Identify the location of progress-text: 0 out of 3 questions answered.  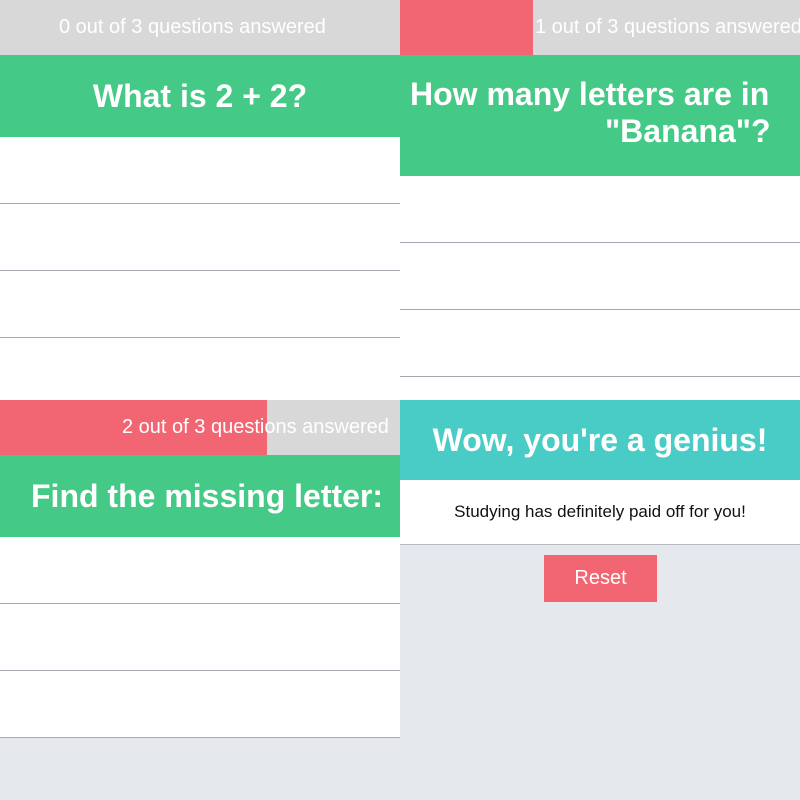
(192, 27).